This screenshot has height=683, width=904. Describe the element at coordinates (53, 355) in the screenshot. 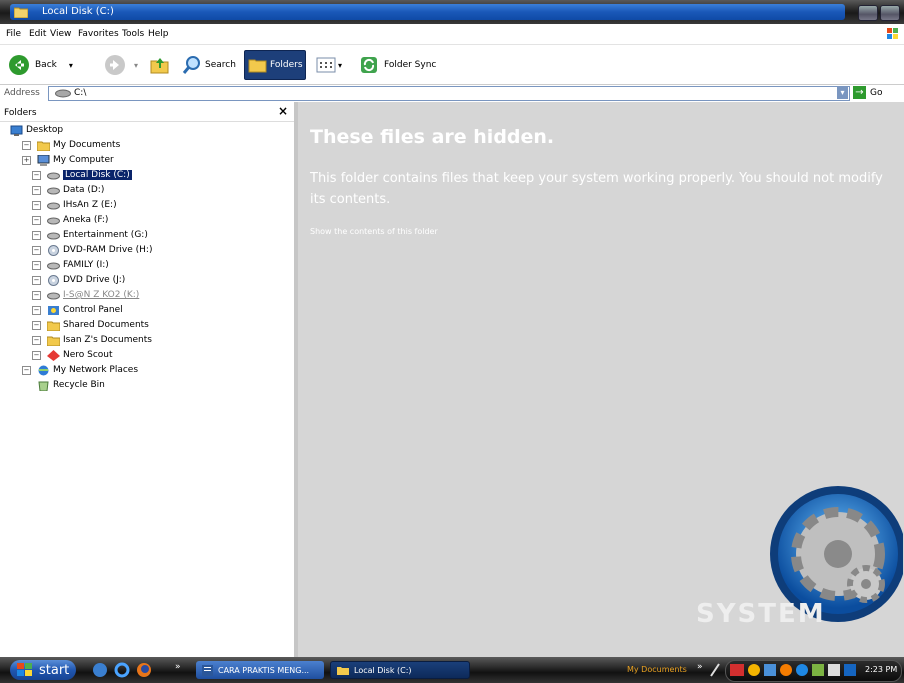

I see `nero-icon` at that location.